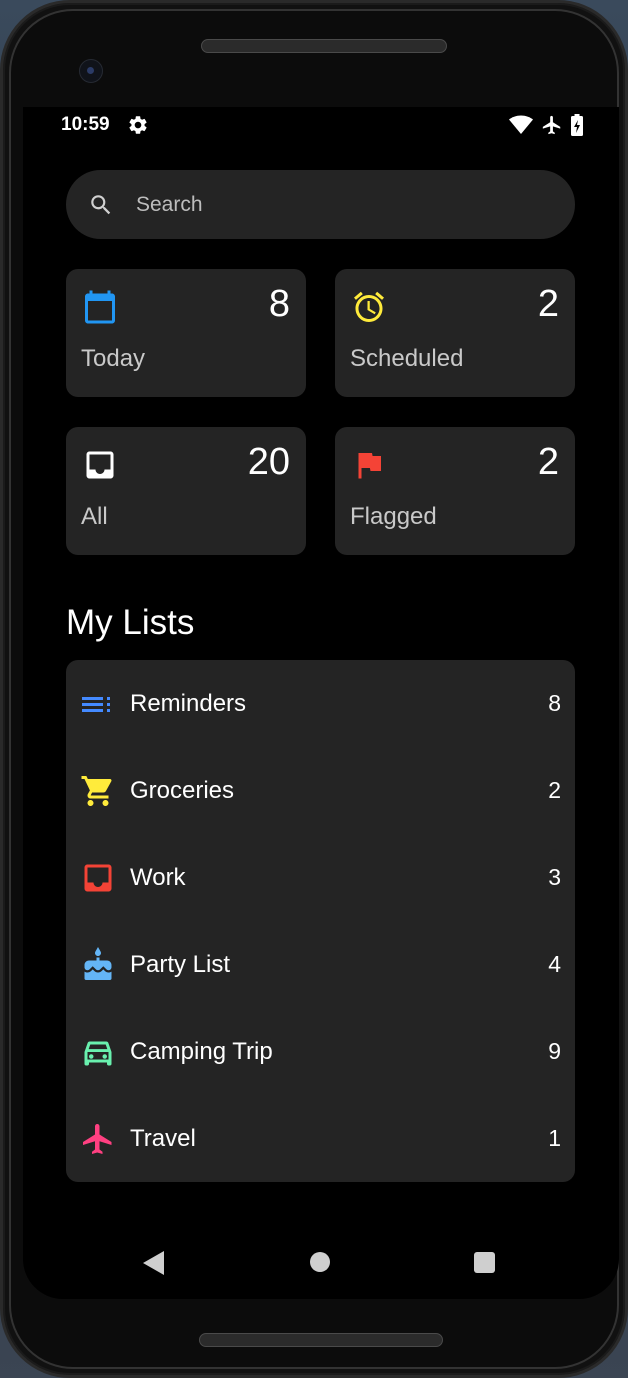  Describe the element at coordinates (484, 1262) in the screenshot. I see `recents-icon` at that location.